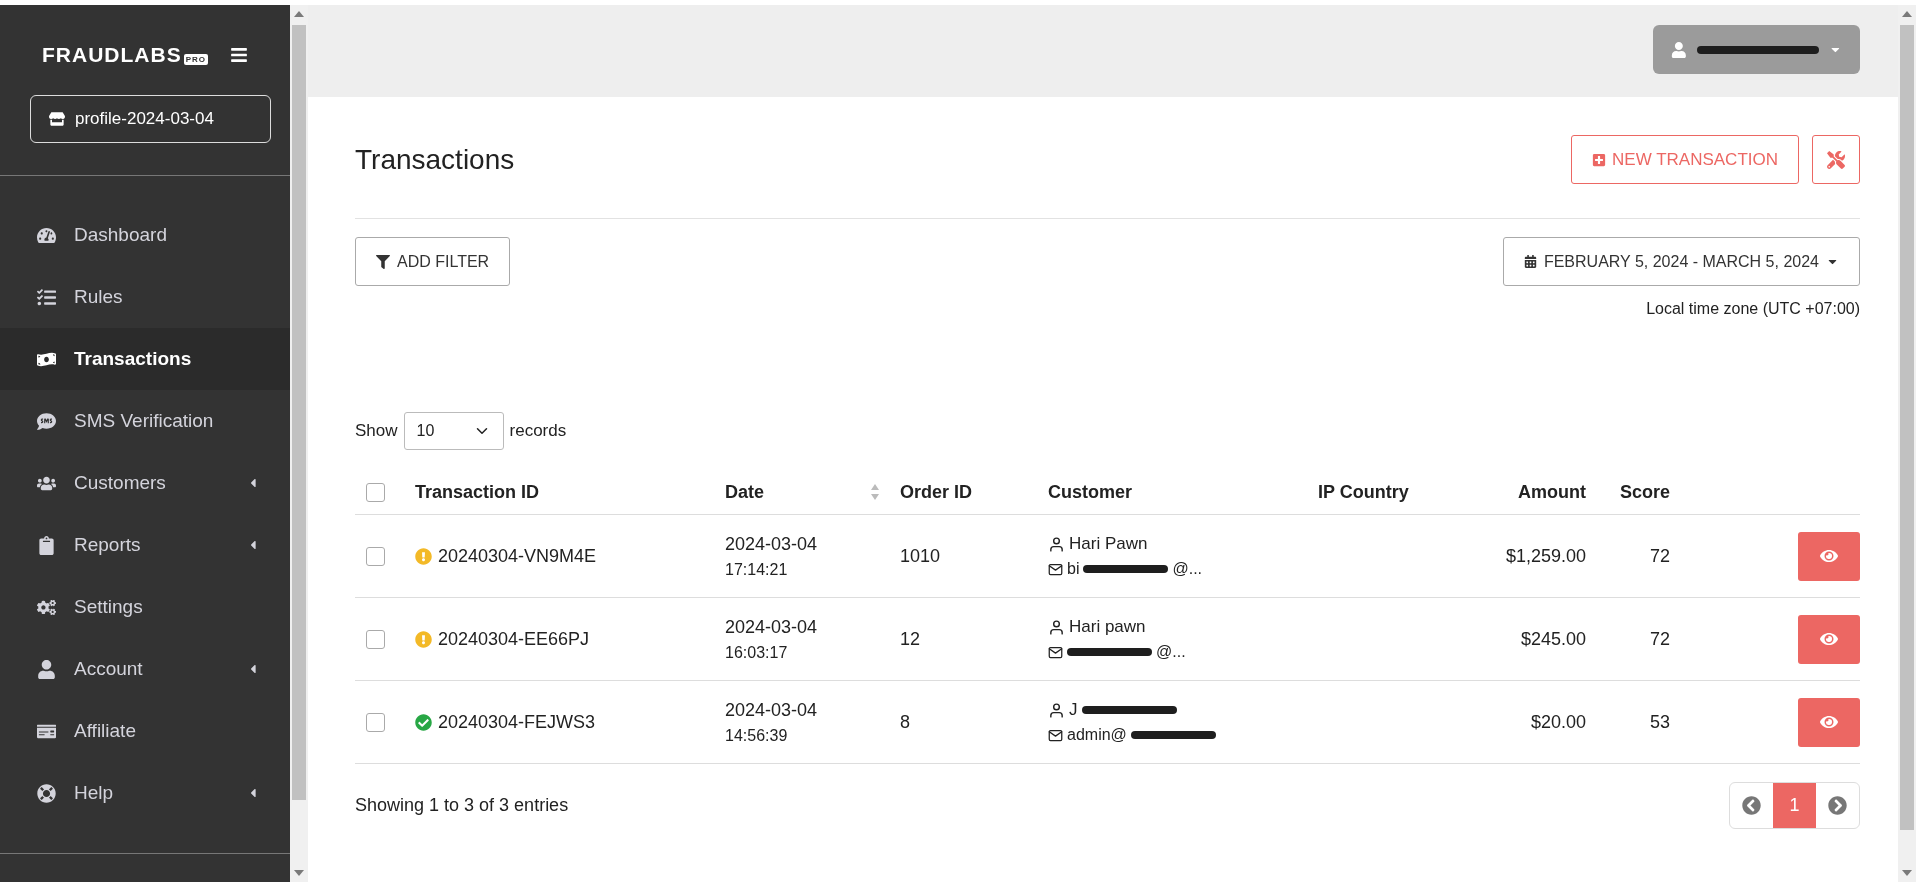 The image size is (1916, 882). I want to click on page-title: Transactions, so click(435, 159).